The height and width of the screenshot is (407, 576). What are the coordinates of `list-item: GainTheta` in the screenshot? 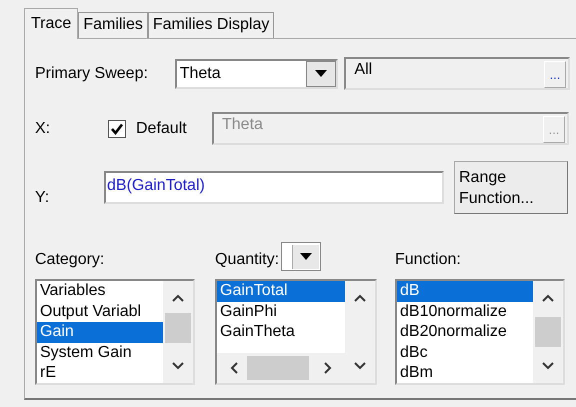 It's located at (281, 332).